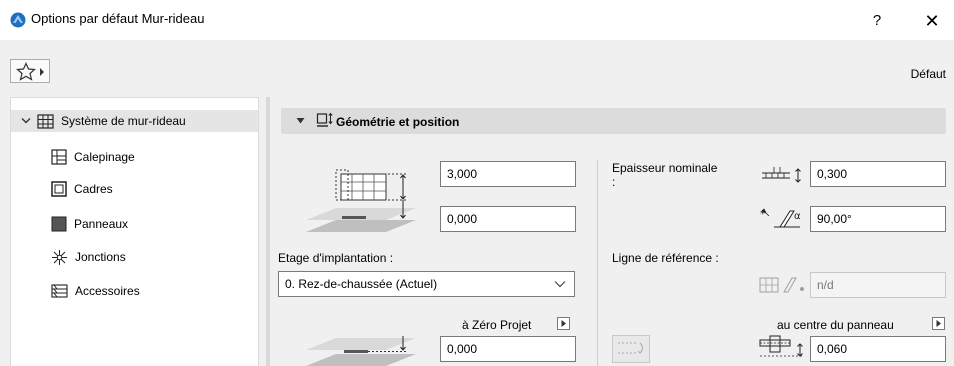 The width and height of the screenshot is (954, 366). I want to click on flip-reference-button-icon, so click(631, 349).